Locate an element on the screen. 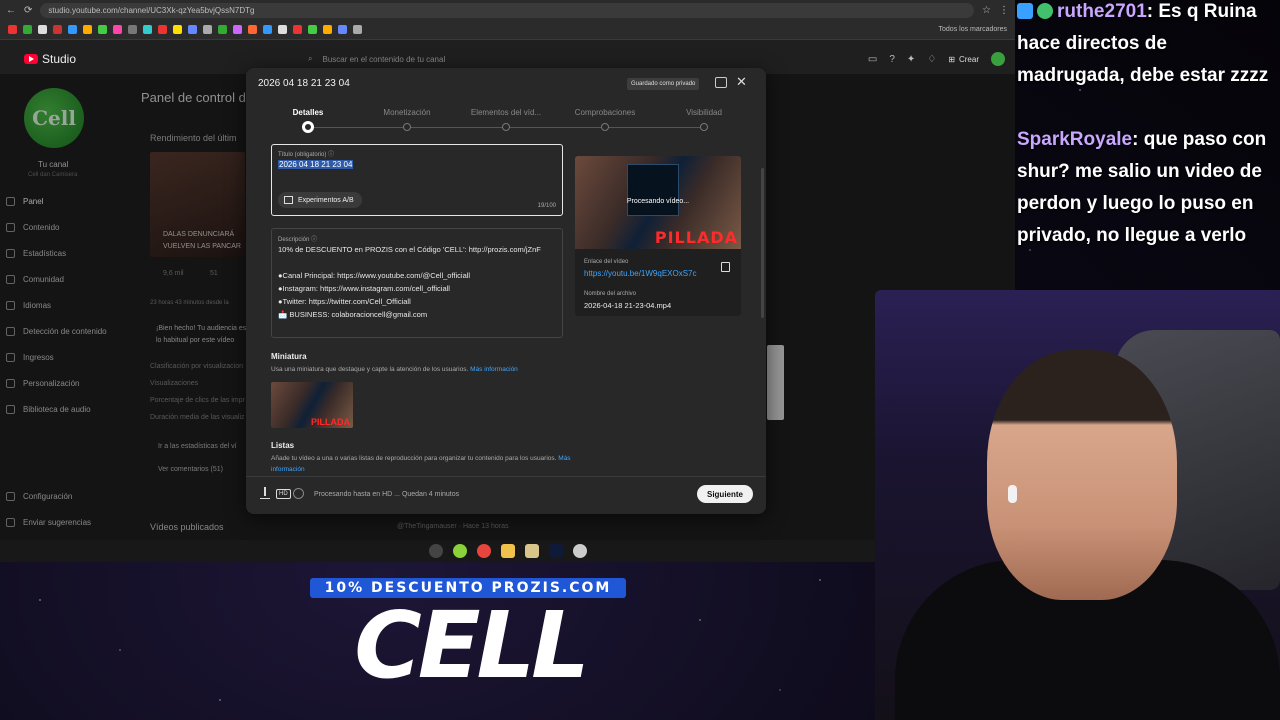 The image size is (1280, 720). dialog-title: 2026 04 18 21 23 04 is located at coordinates (304, 83).